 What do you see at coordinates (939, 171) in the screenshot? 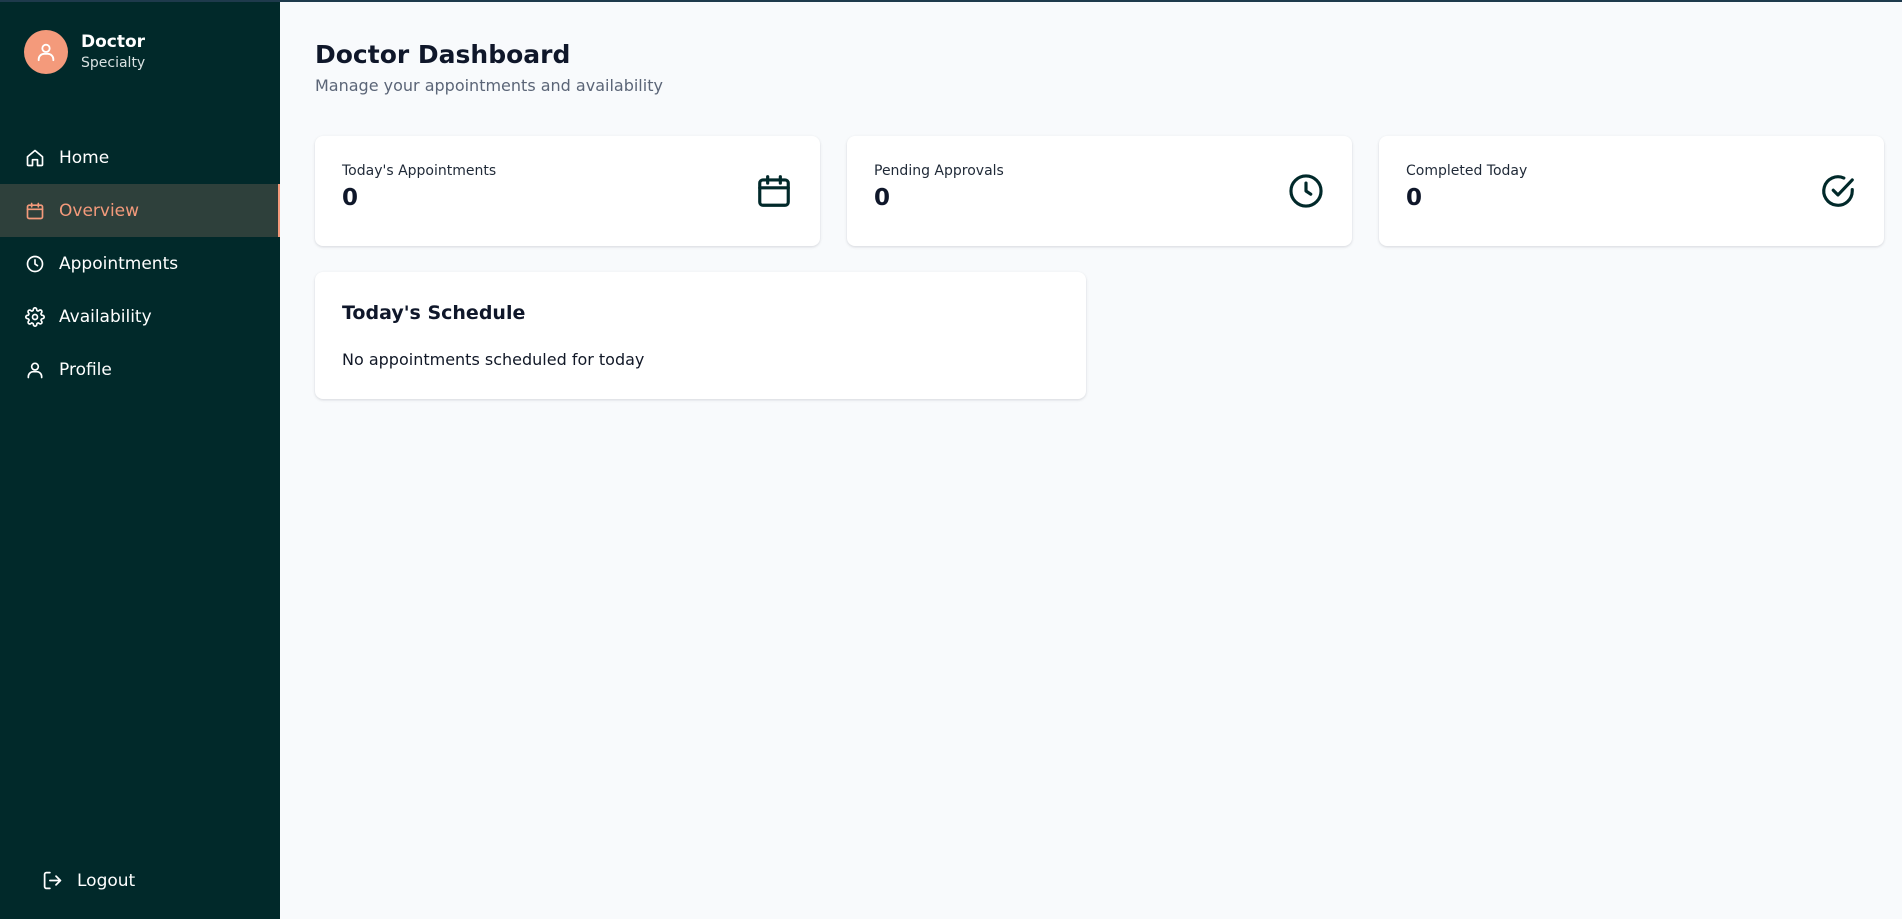
I see `stat-label: Pending Approvals` at bounding box center [939, 171].